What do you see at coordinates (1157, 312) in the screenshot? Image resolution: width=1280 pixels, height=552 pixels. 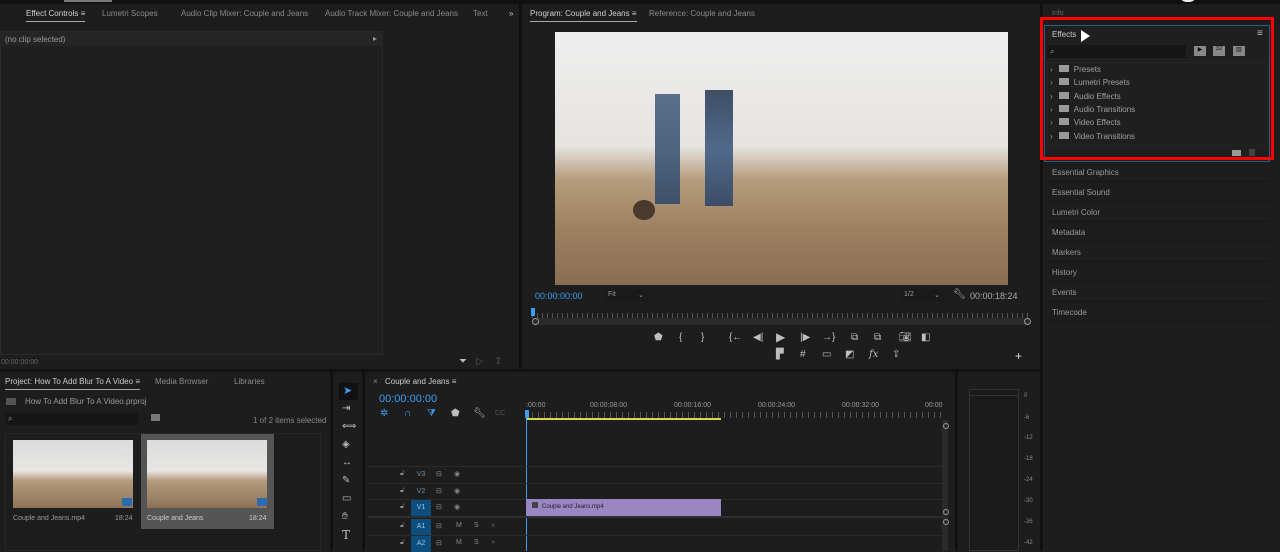 I see `panel-timecode: Timecode` at bounding box center [1157, 312].